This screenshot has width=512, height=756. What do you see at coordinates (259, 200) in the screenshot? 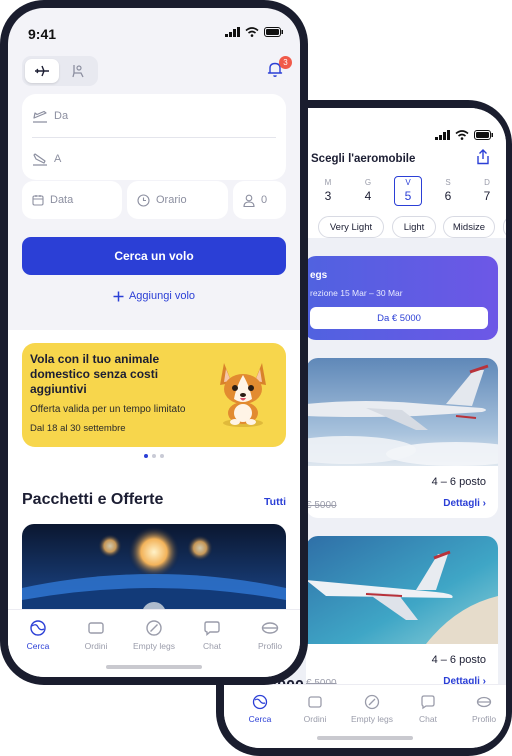
I see `passengers-field: 0` at bounding box center [259, 200].